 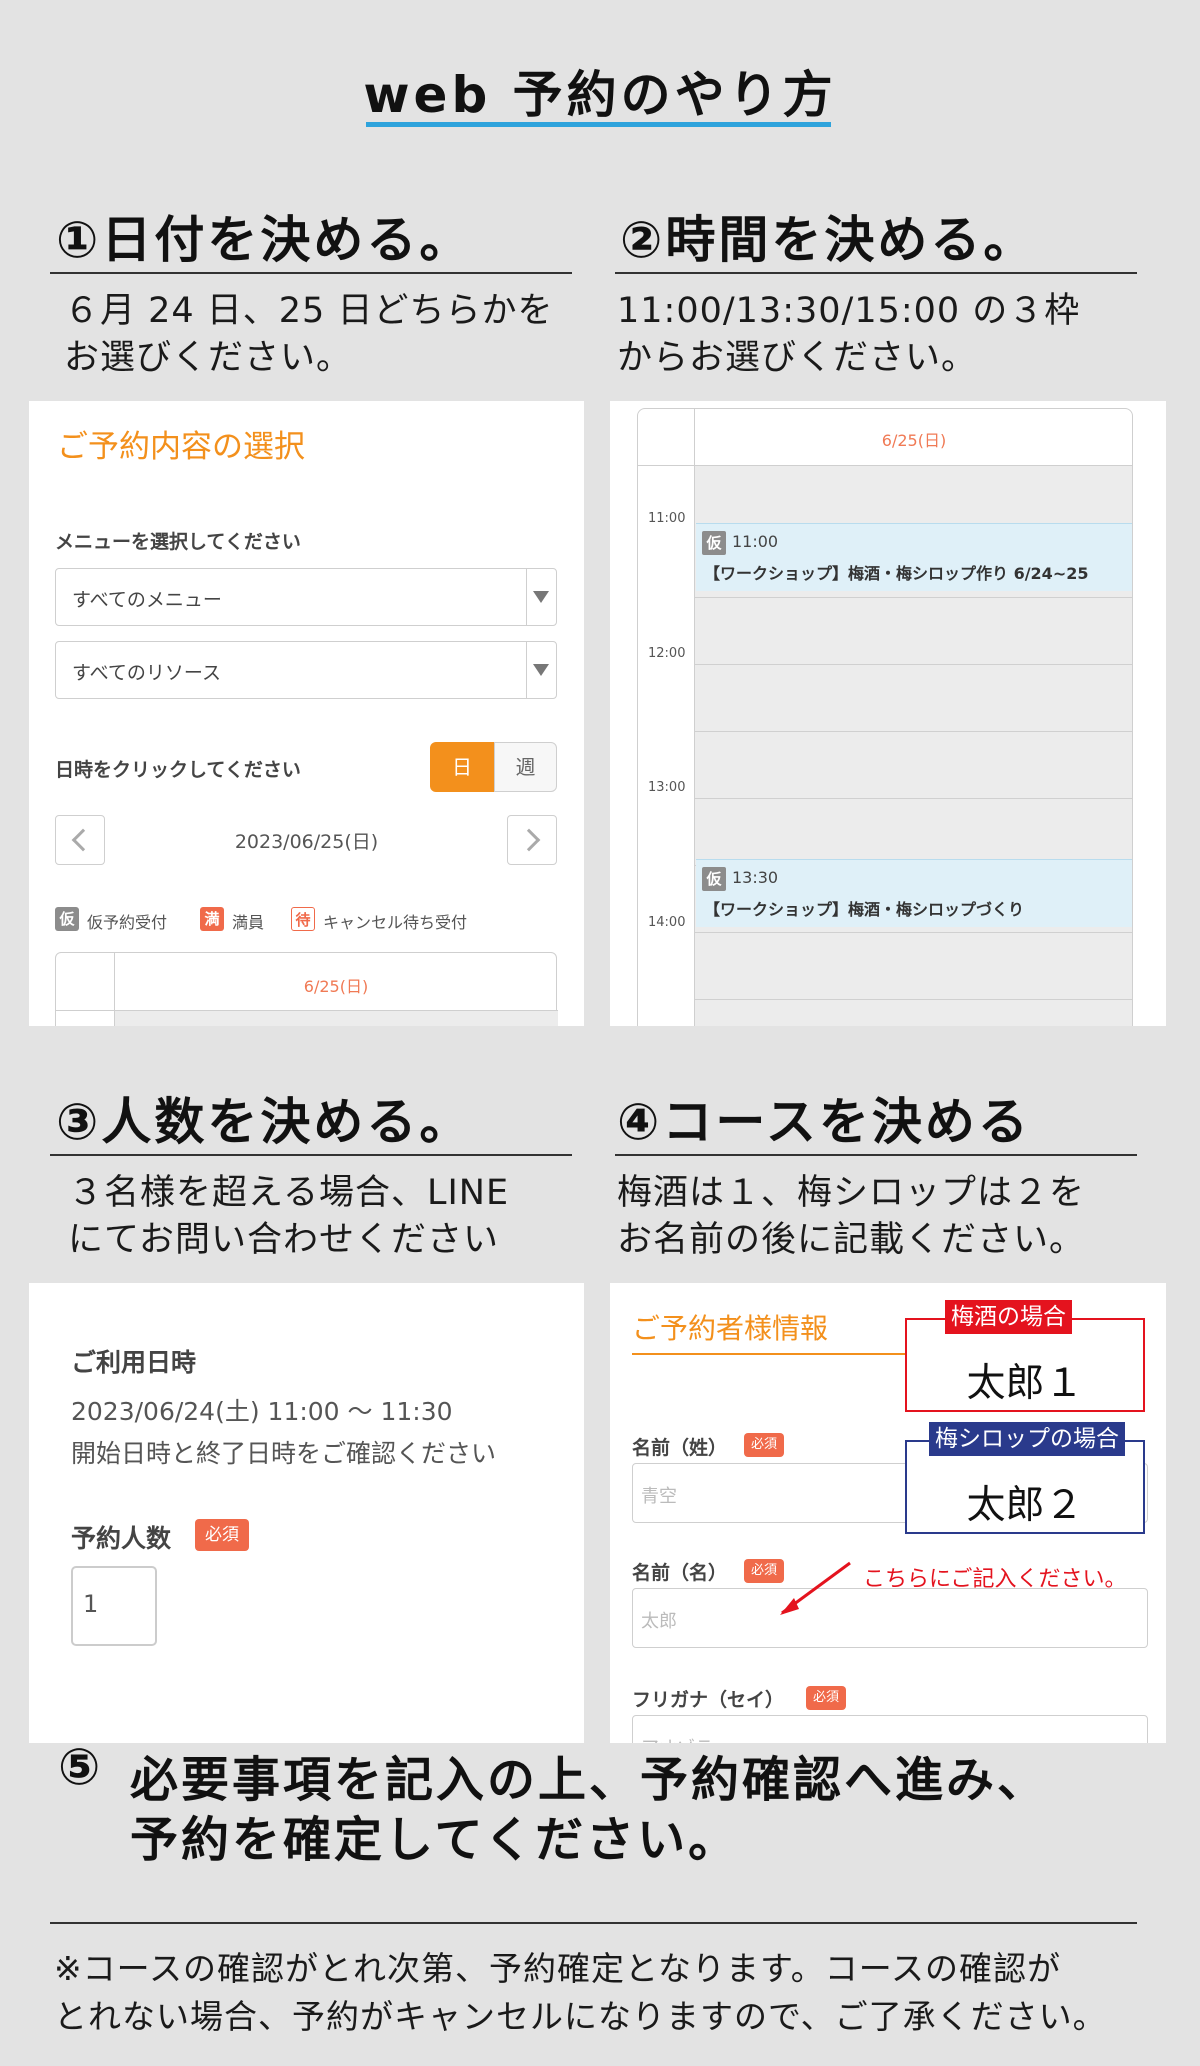 I want to click on event-title: 【ワークショップ】梅酒・梅シロップ作り 6/24~25, so click(x=896, y=573).